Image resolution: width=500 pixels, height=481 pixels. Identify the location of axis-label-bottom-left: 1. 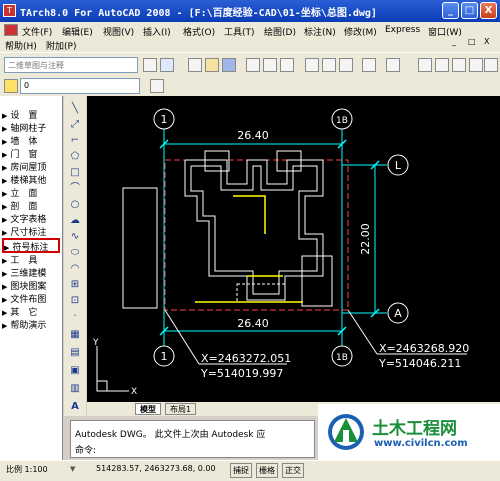
(164, 356).